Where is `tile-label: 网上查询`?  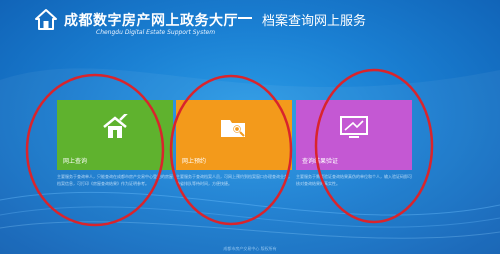
tile-label: 网上查询 is located at coordinates (75, 161).